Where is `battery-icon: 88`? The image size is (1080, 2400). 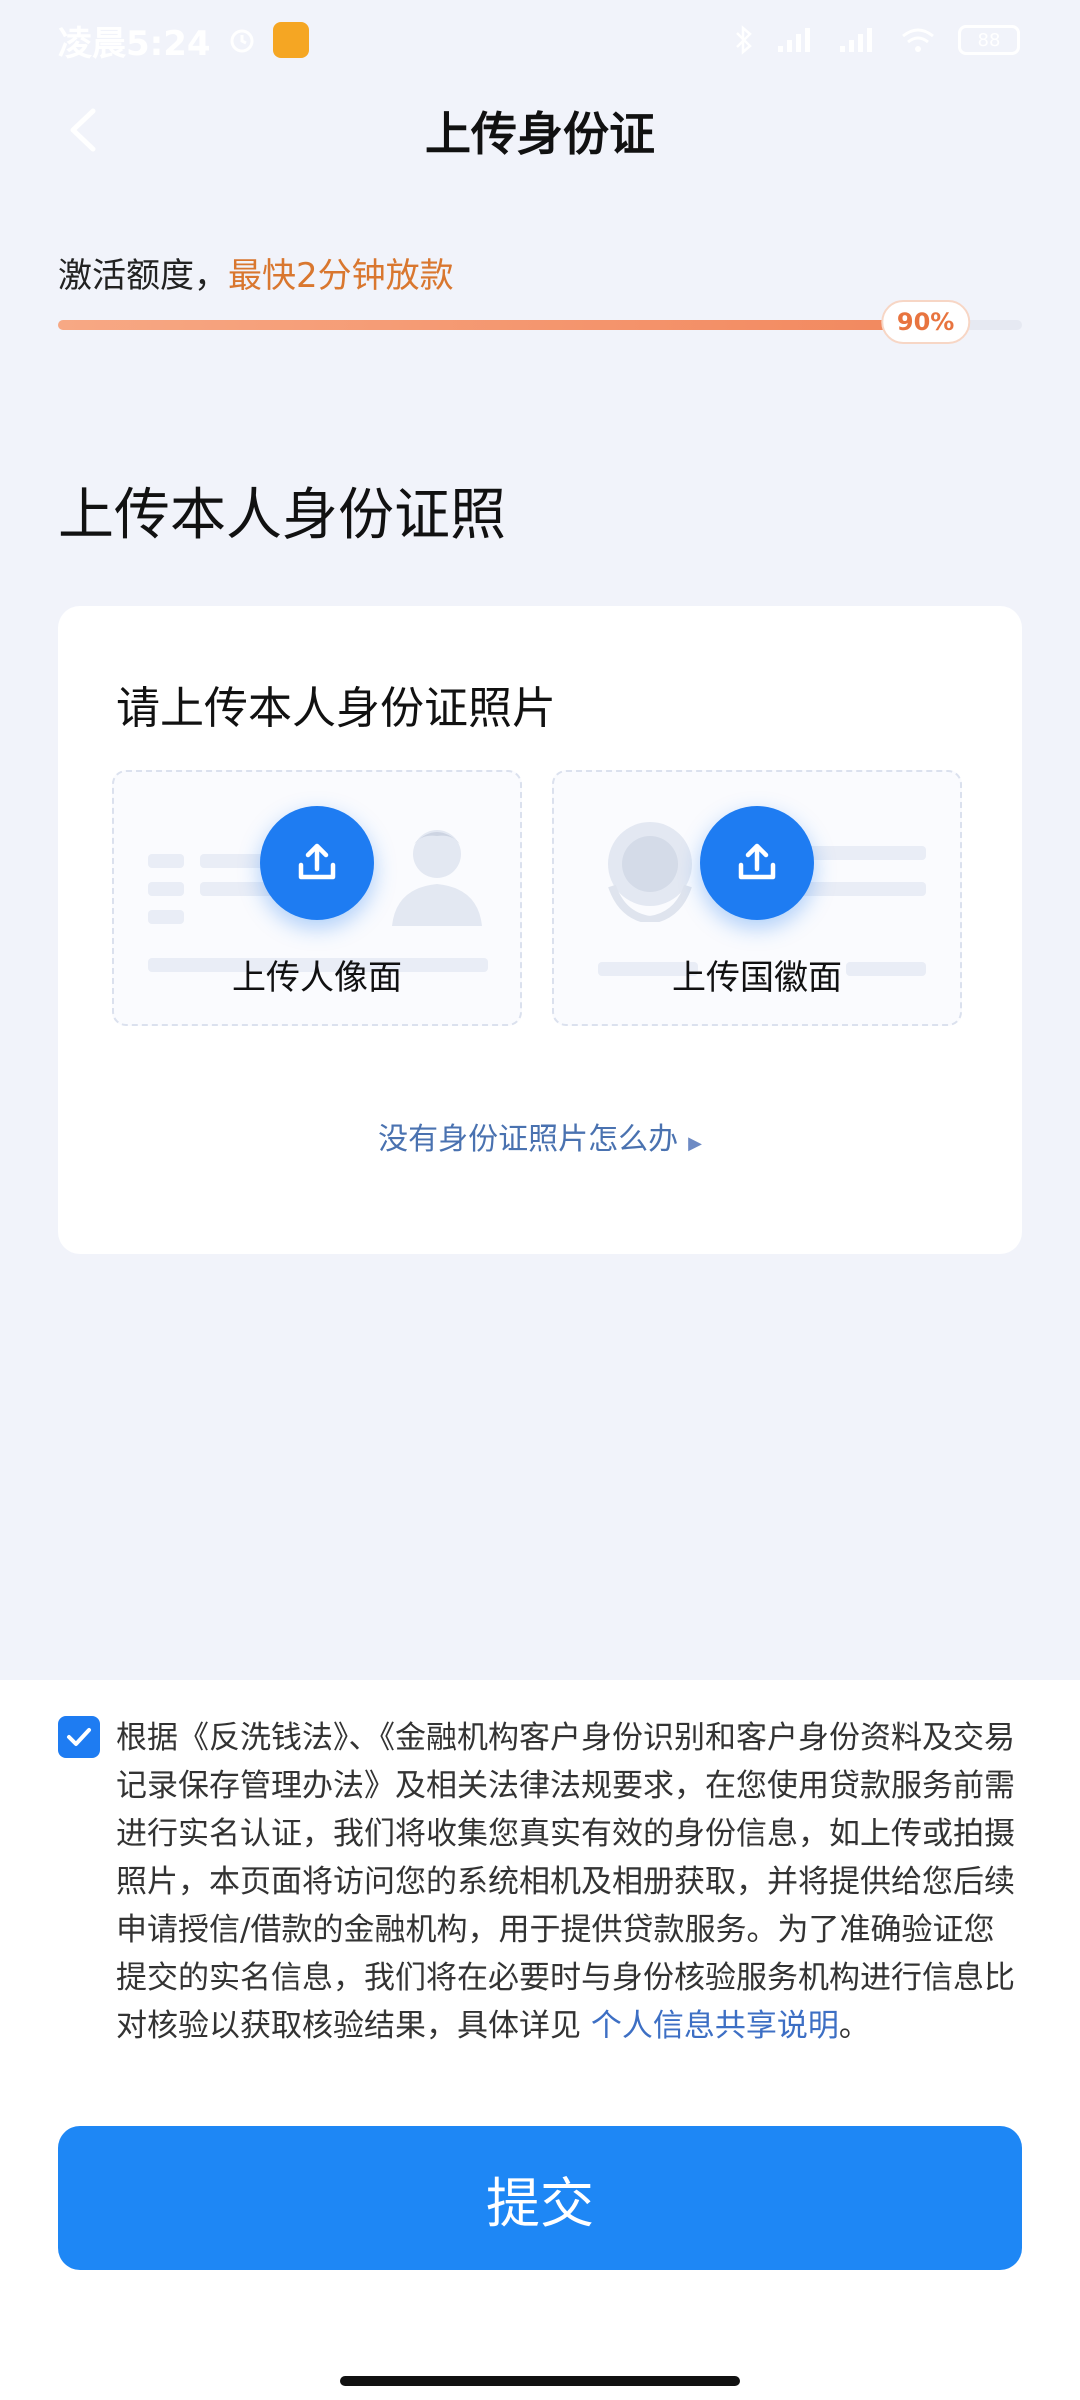 battery-icon: 88 is located at coordinates (989, 40).